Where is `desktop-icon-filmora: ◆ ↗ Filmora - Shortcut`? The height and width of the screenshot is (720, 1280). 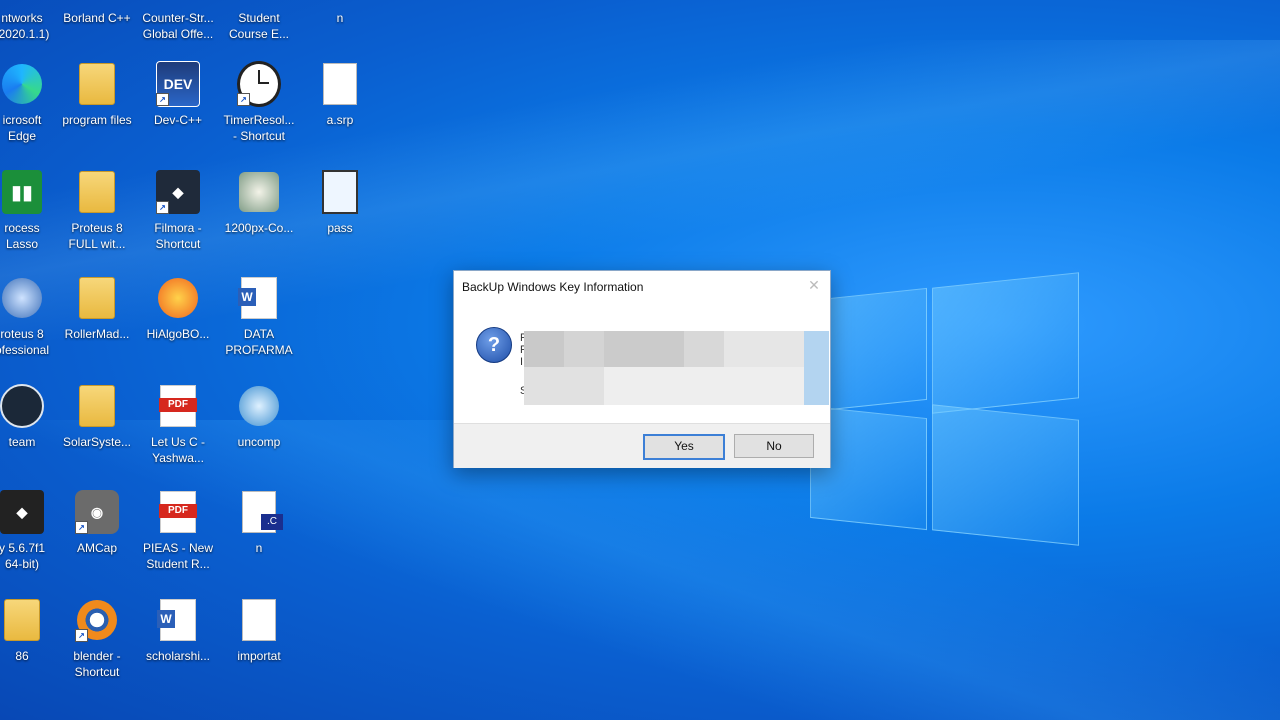
desktop-icon-filmora: ◆ ↗ Filmora - Shortcut is located at coordinates (178, 220).